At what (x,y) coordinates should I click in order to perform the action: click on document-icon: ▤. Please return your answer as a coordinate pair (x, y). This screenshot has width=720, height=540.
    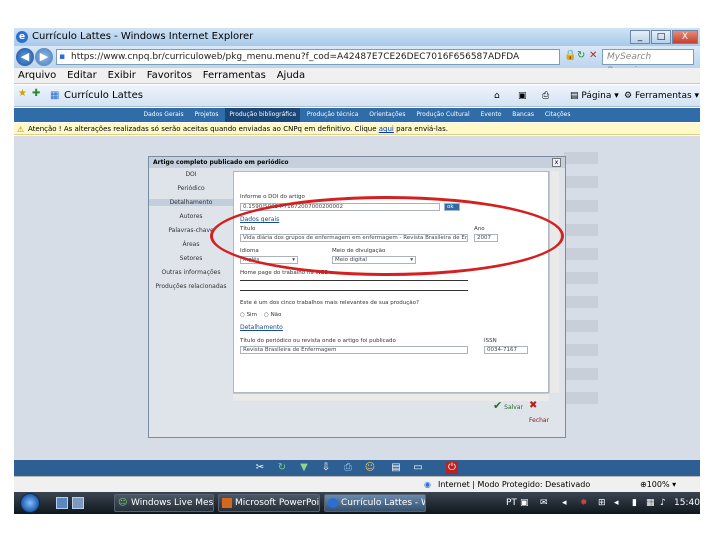
    Looking at the image, I should click on (396, 468).